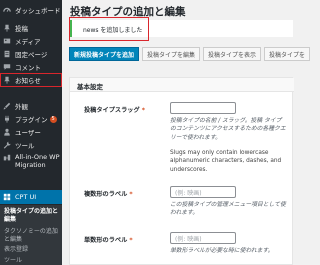 This screenshot has width=320, height=265. I want to click on menu-tools: ツール, so click(31, 145).